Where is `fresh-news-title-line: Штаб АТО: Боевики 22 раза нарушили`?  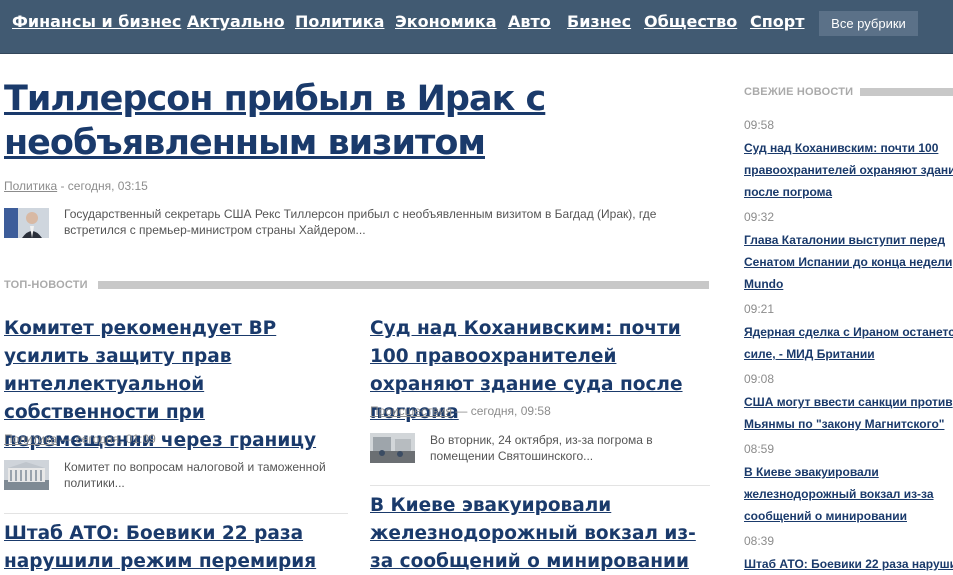
fresh-news-title-line: Штаб АТО: Боевики 22 раза нарушили is located at coordinates (848, 564).